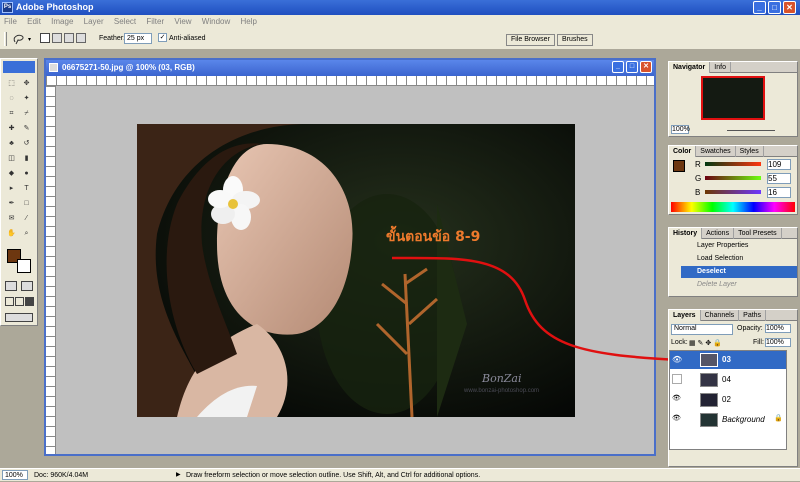 The width and height of the screenshot is (800, 482). Describe the element at coordinates (29, 39) in the screenshot. I see `tool-preset-chevron-icon: ▾` at that location.